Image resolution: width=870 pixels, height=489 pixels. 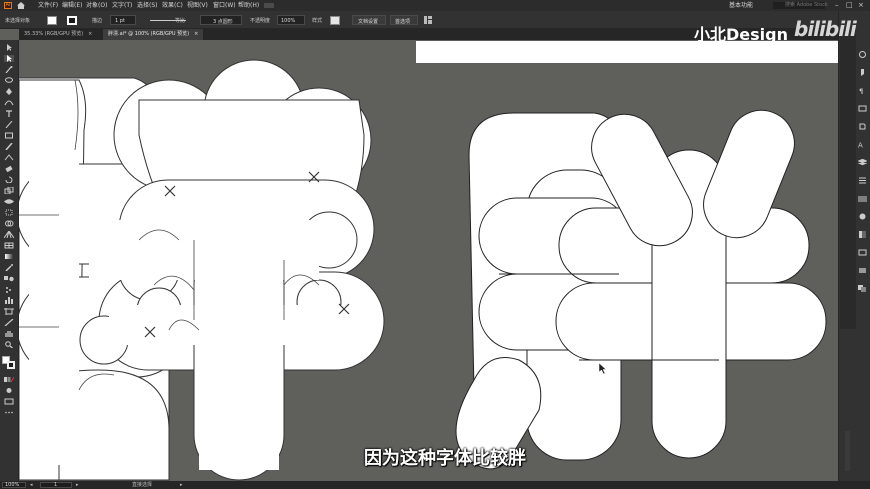 I want to click on symbol-sprayer-tool-icon, so click(x=9, y=289).